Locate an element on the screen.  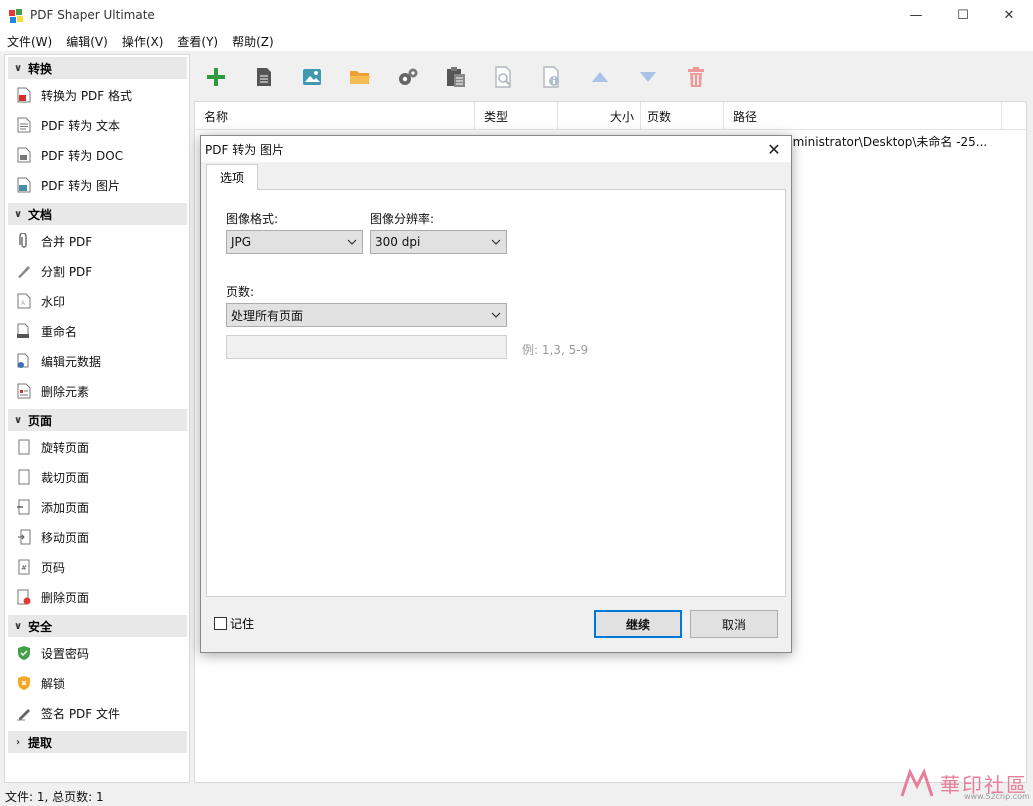
menu-file: 文件(W) is located at coordinates (29, 41).